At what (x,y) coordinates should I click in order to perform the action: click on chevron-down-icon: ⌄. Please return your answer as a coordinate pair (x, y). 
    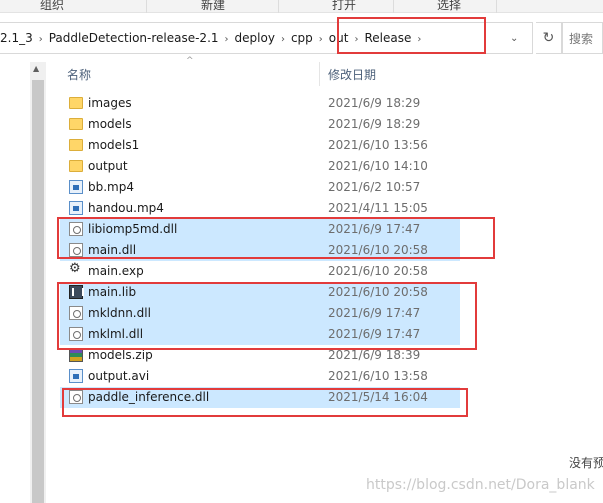
    Looking at the image, I should click on (514, 38).